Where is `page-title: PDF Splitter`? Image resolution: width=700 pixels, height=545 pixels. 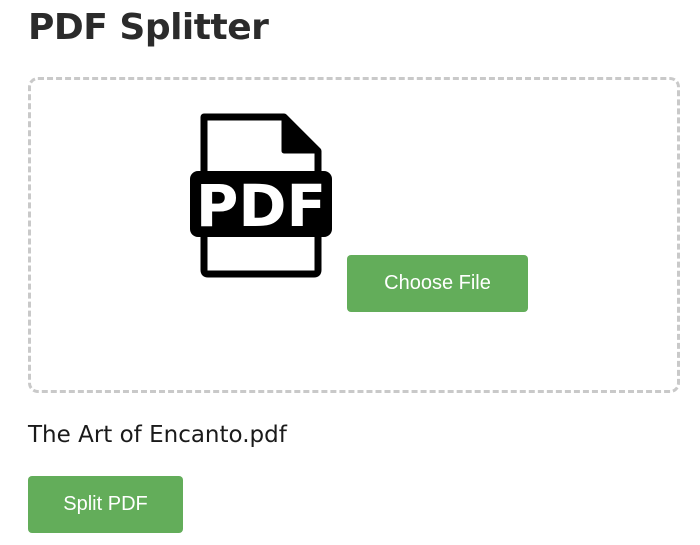 page-title: PDF Splitter is located at coordinates (148, 27).